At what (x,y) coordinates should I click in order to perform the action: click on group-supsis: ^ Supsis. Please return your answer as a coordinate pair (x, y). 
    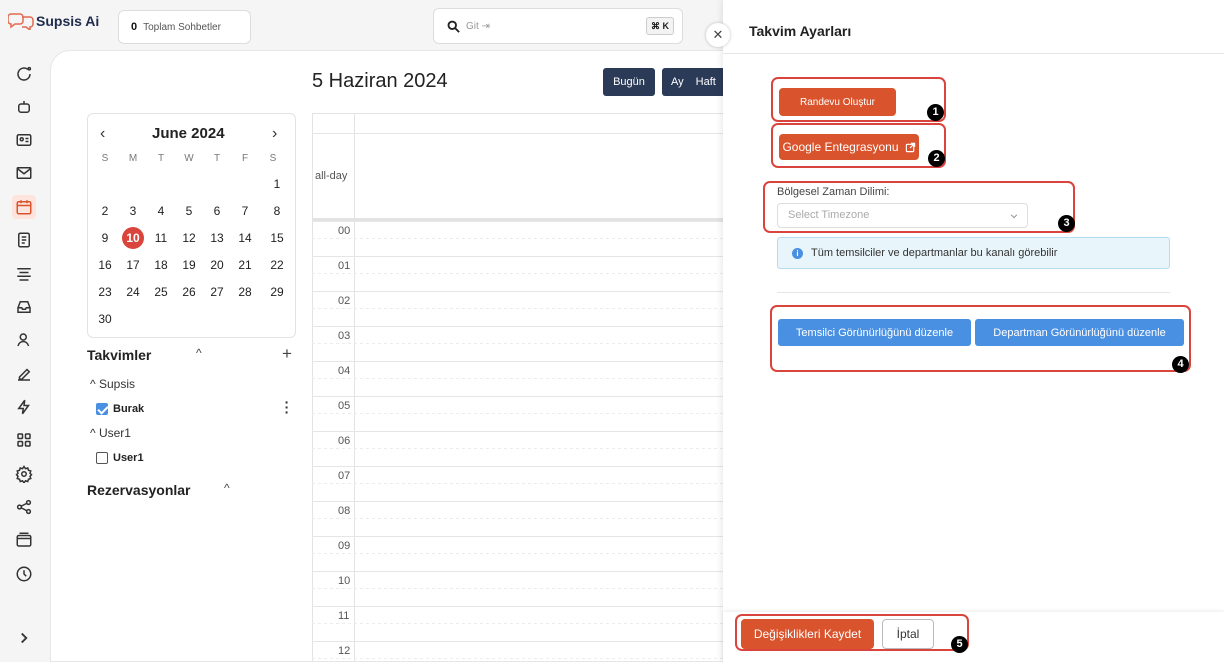
    Looking at the image, I should click on (112, 384).